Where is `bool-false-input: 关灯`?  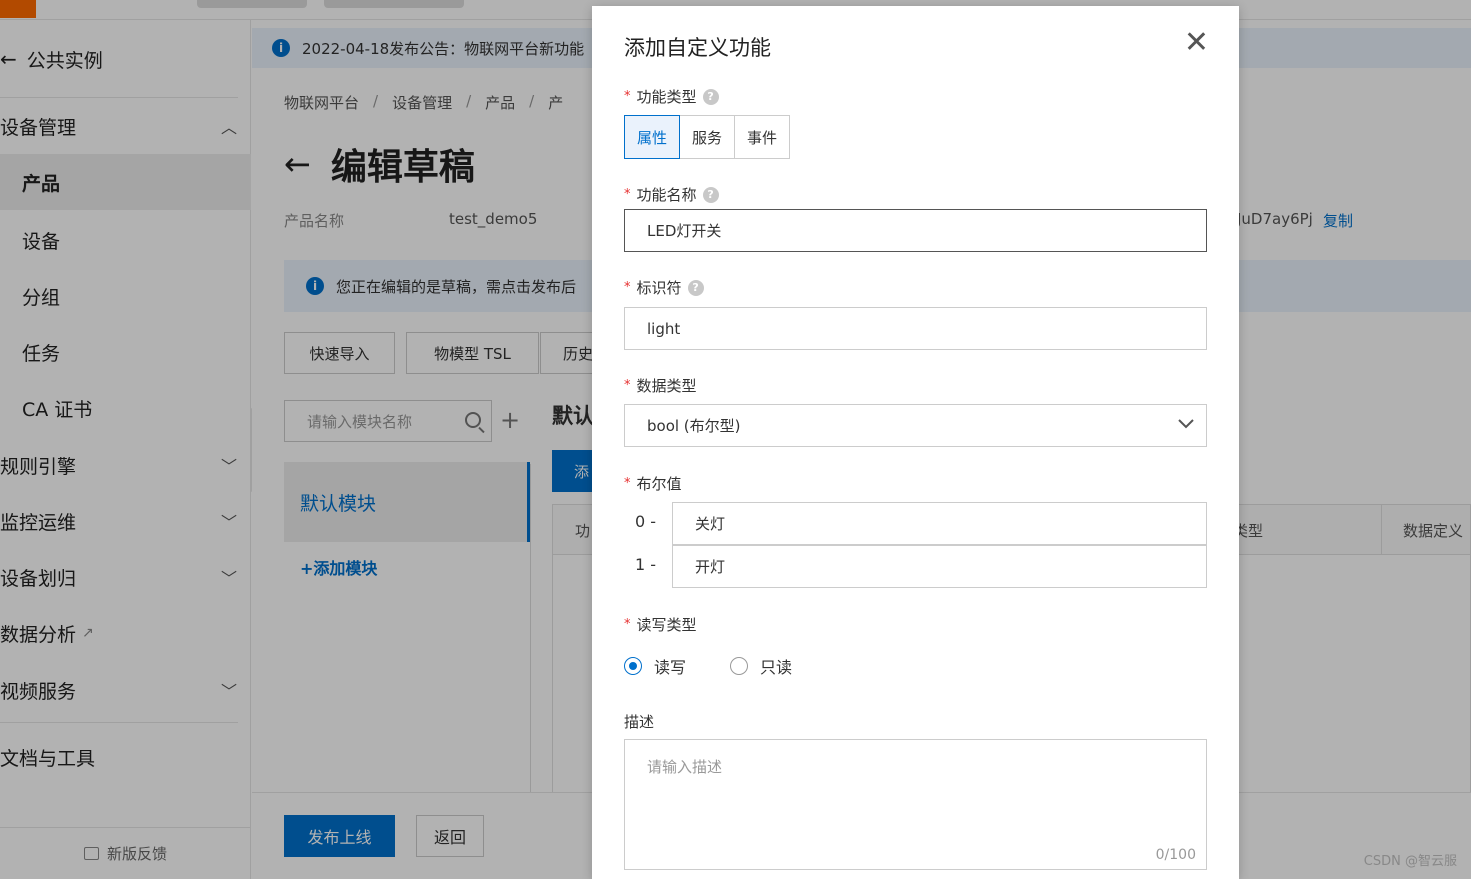 bool-false-input: 关灯 is located at coordinates (939, 523).